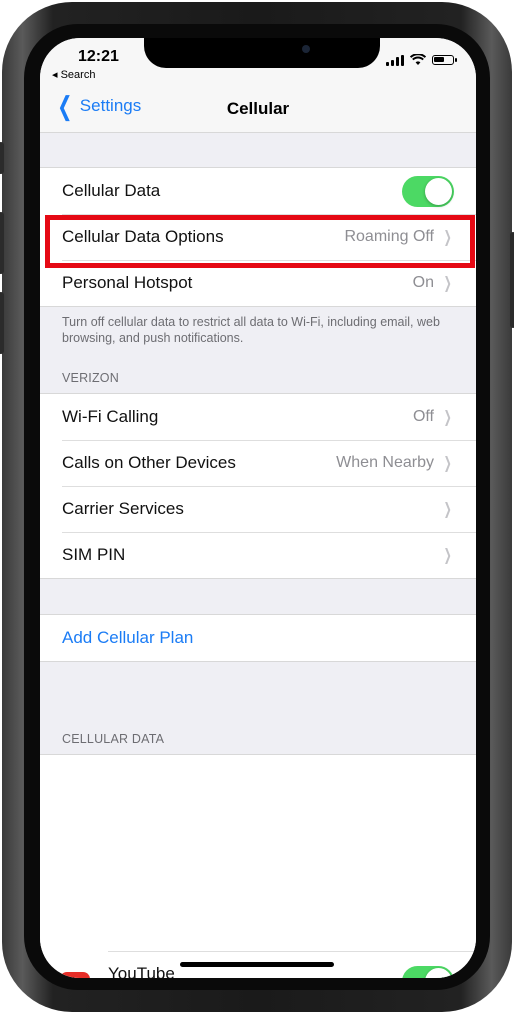 The image size is (514, 1014). What do you see at coordinates (90, 378) in the screenshot?
I see `carrier-section-header: VERIZON` at bounding box center [90, 378].